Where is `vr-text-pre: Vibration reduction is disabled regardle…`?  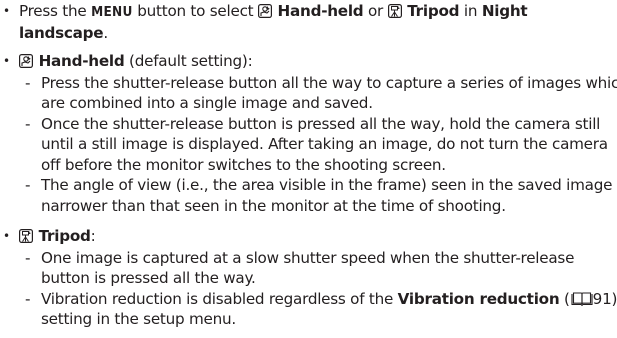 vr-text-pre: Vibration reduction is disabled regardle… is located at coordinates (219, 298).